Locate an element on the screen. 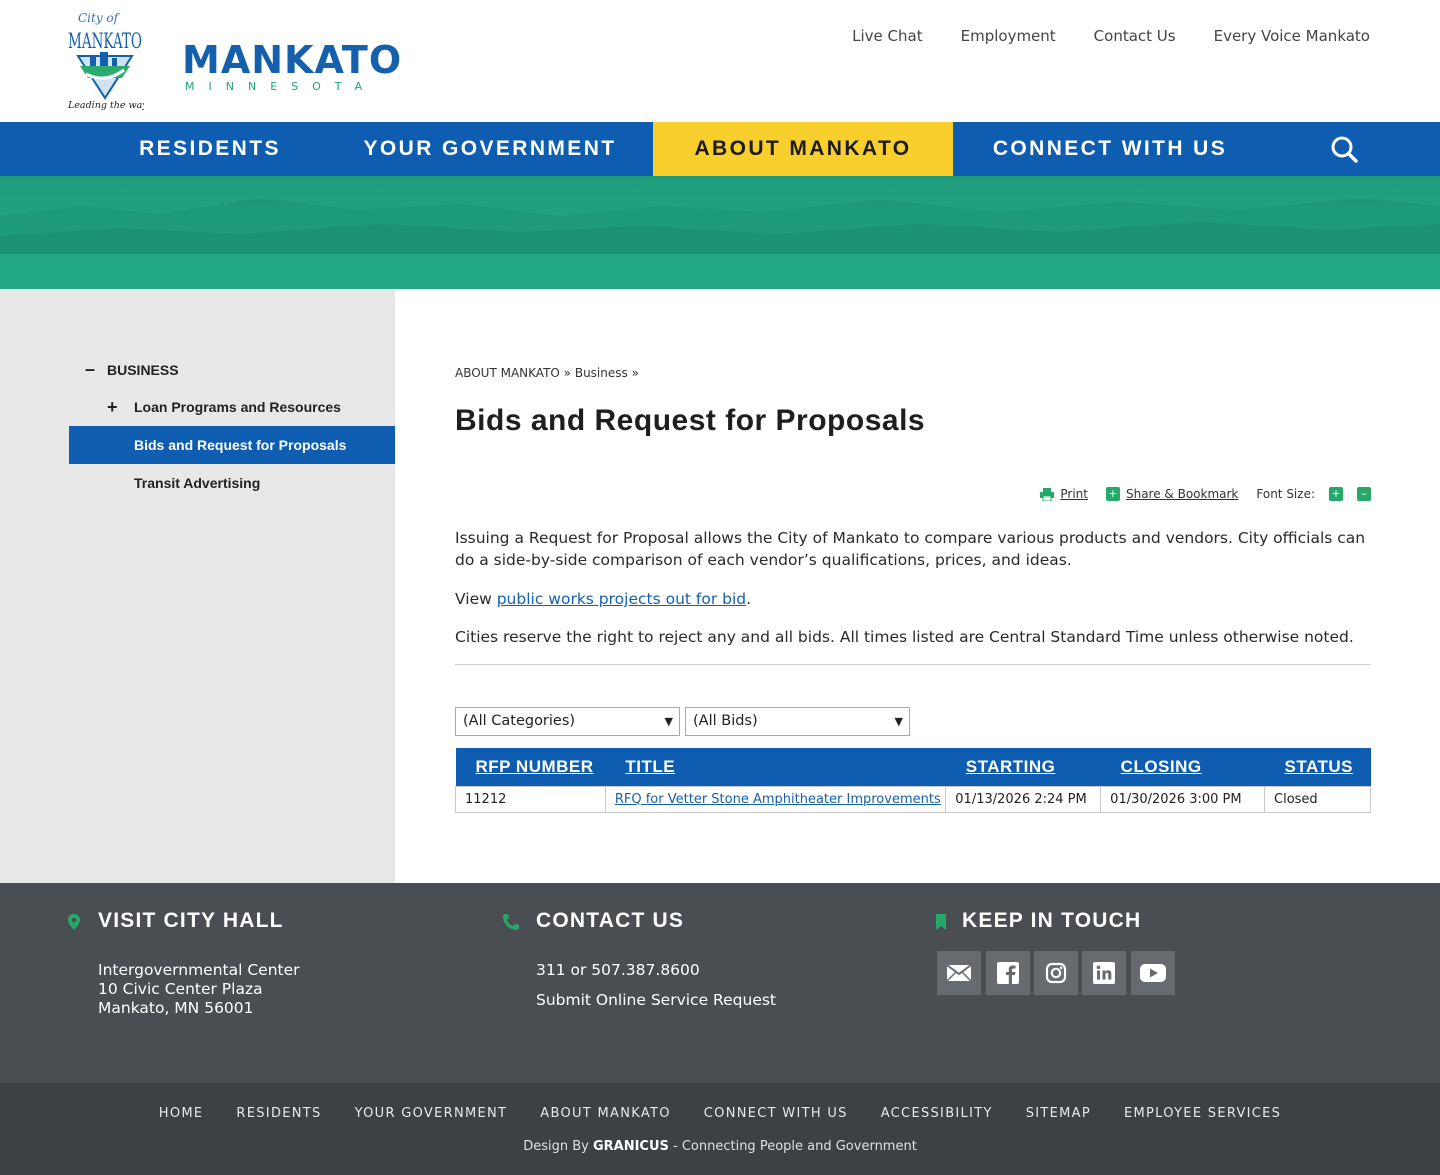 Image resolution: width=1440 pixels, height=1175 pixels. sidebar-item-loan-programs: + Loan Programs and Resources is located at coordinates (232, 407).